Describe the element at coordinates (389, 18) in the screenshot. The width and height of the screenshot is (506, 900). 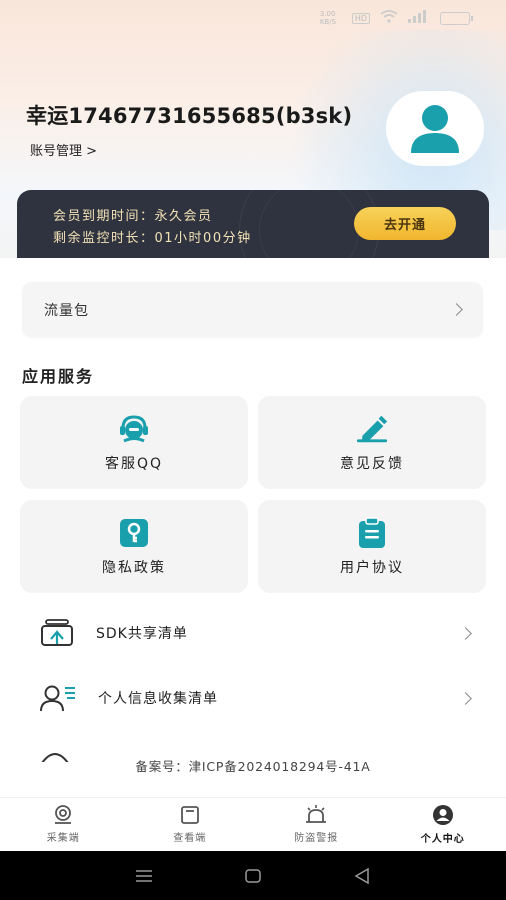
I see `wifi-icon` at that location.